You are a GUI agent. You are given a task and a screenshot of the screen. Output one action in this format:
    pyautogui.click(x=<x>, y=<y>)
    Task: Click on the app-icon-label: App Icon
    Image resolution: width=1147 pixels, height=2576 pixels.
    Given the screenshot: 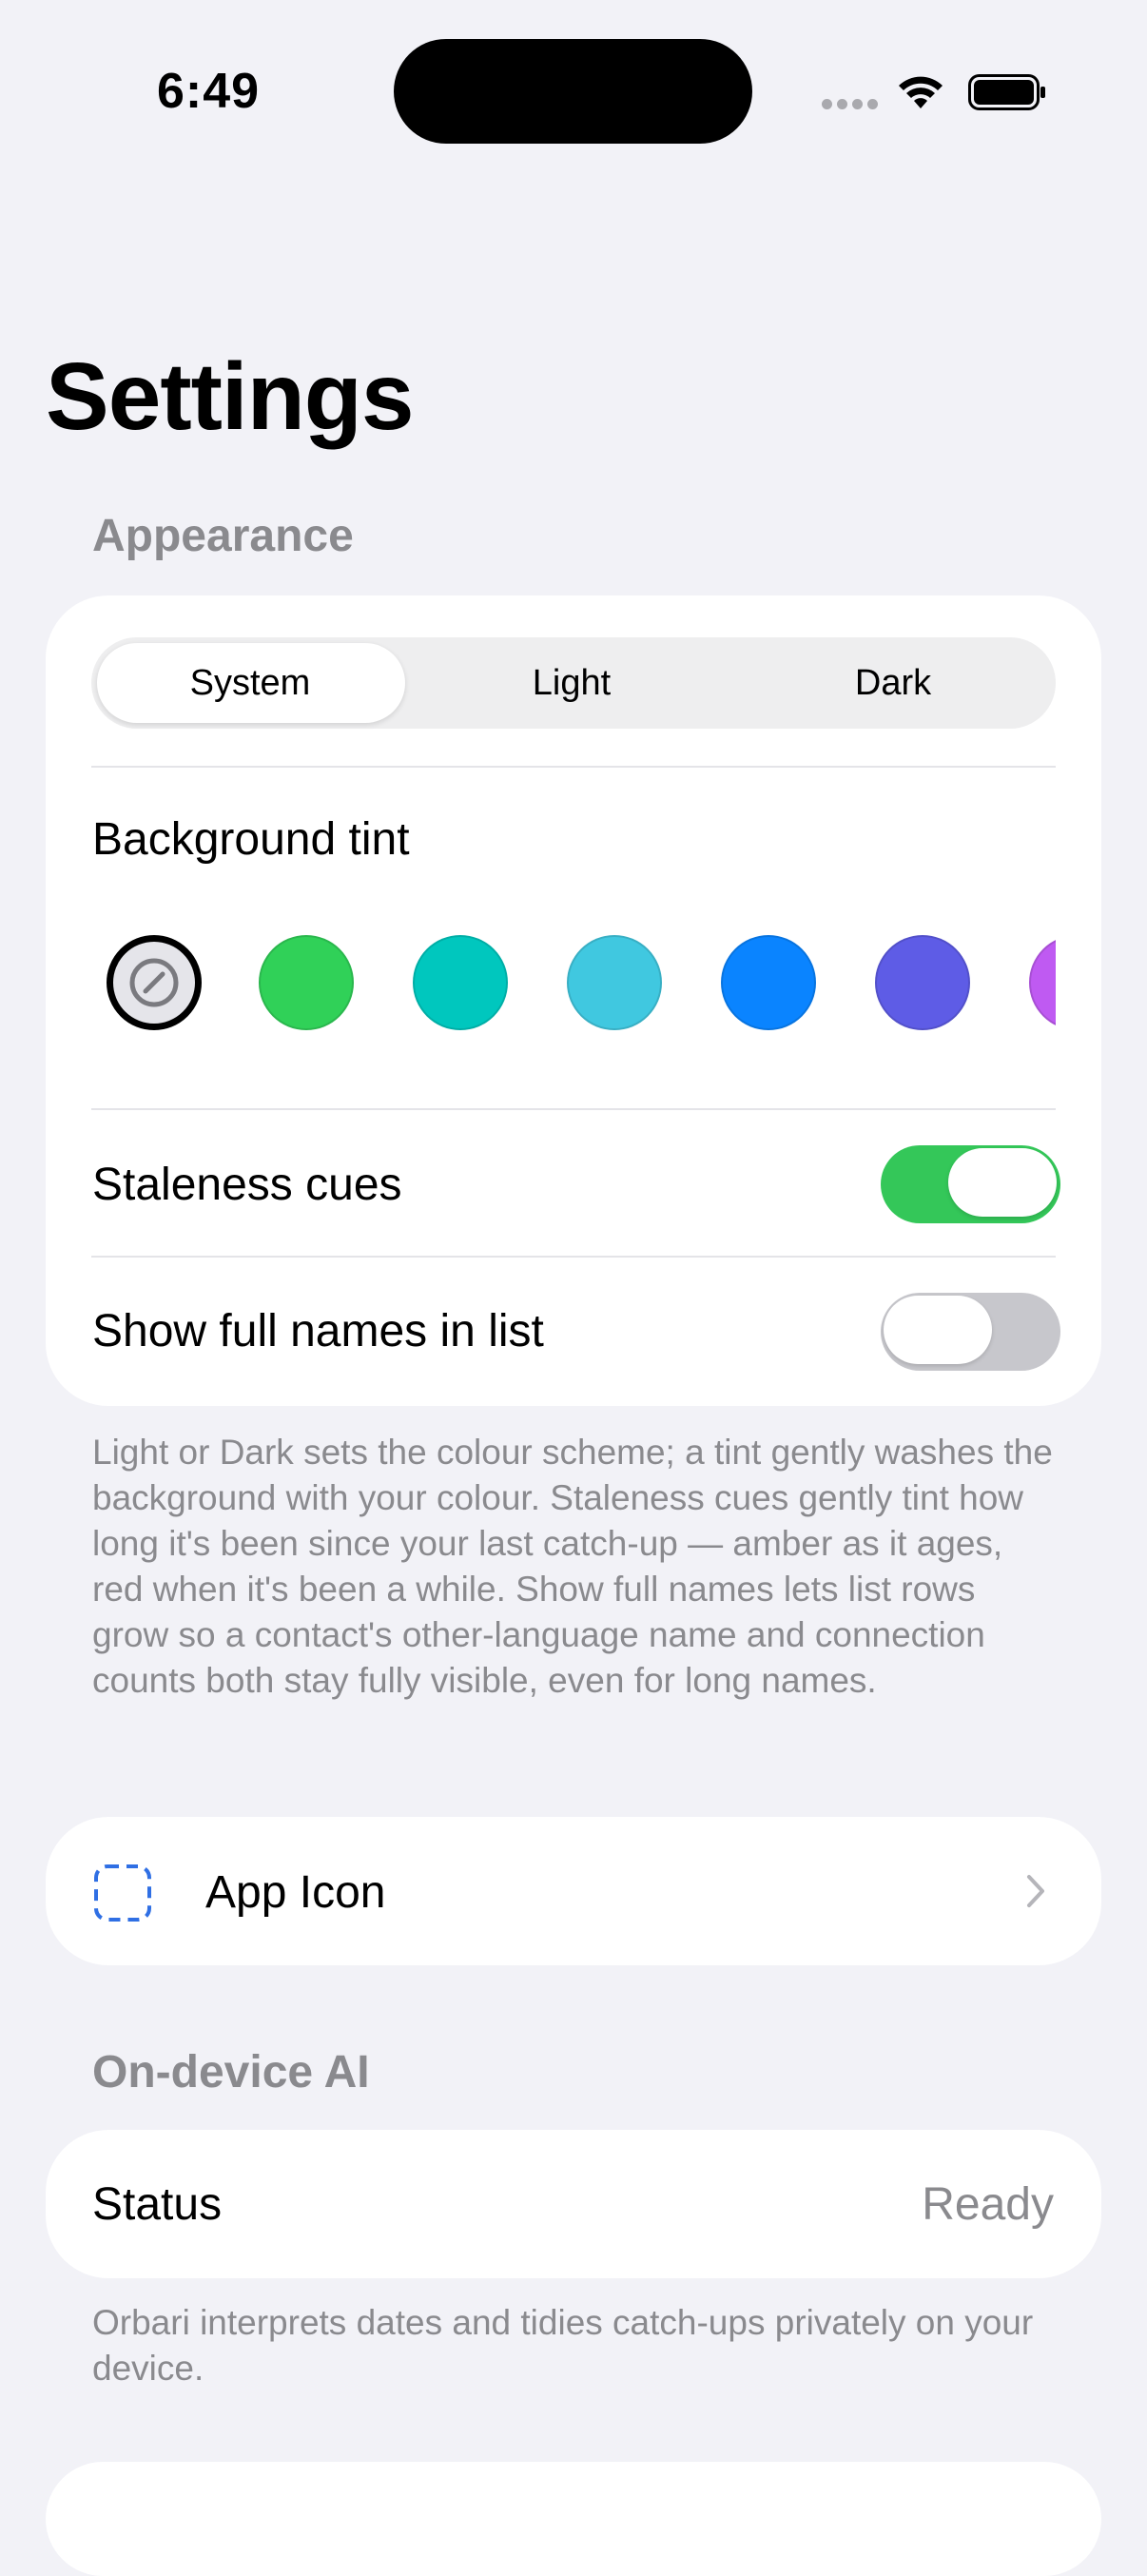 What is the action you would take?
    pyautogui.click(x=295, y=1893)
    